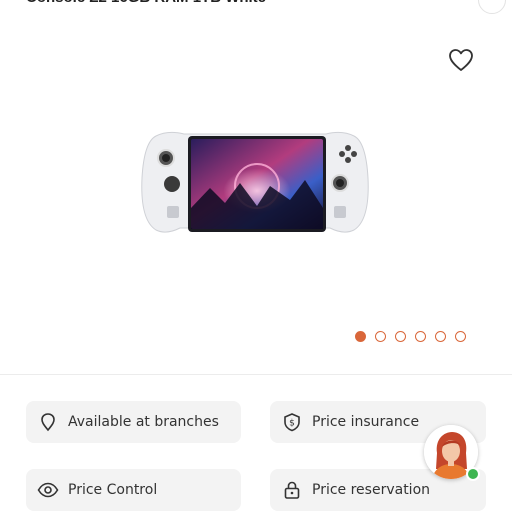 This screenshot has height=512, width=512. What do you see at coordinates (48, 490) in the screenshot?
I see `eye-icon` at bounding box center [48, 490].